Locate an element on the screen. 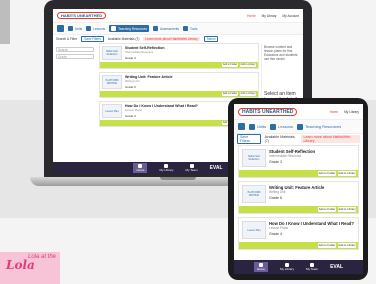 Image resolution: width=376 pixels, height=284 pixels. search-input: Search is located at coordinates (75, 49).